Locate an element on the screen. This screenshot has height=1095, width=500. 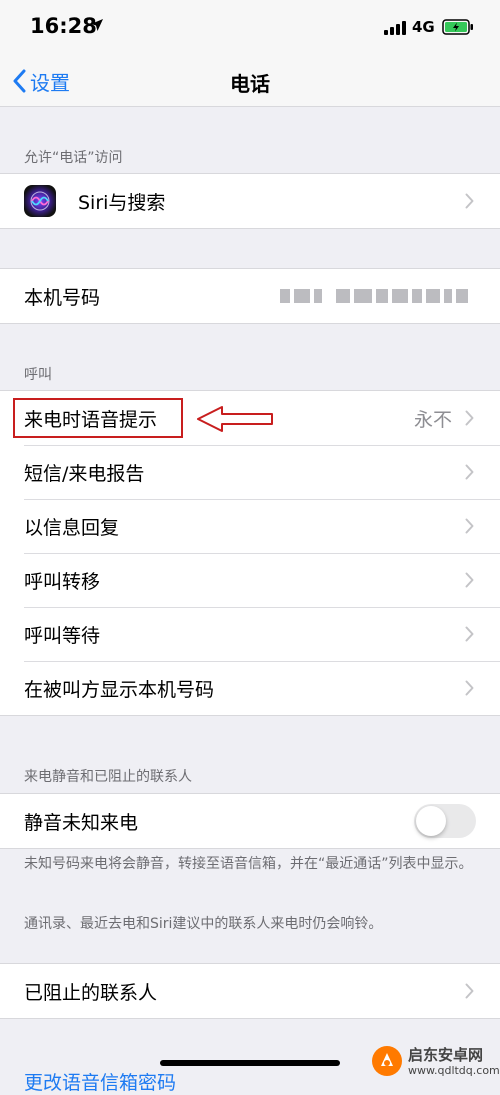
sms-call-report-row: 短信/来电报告 is located at coordinates (250, 472).